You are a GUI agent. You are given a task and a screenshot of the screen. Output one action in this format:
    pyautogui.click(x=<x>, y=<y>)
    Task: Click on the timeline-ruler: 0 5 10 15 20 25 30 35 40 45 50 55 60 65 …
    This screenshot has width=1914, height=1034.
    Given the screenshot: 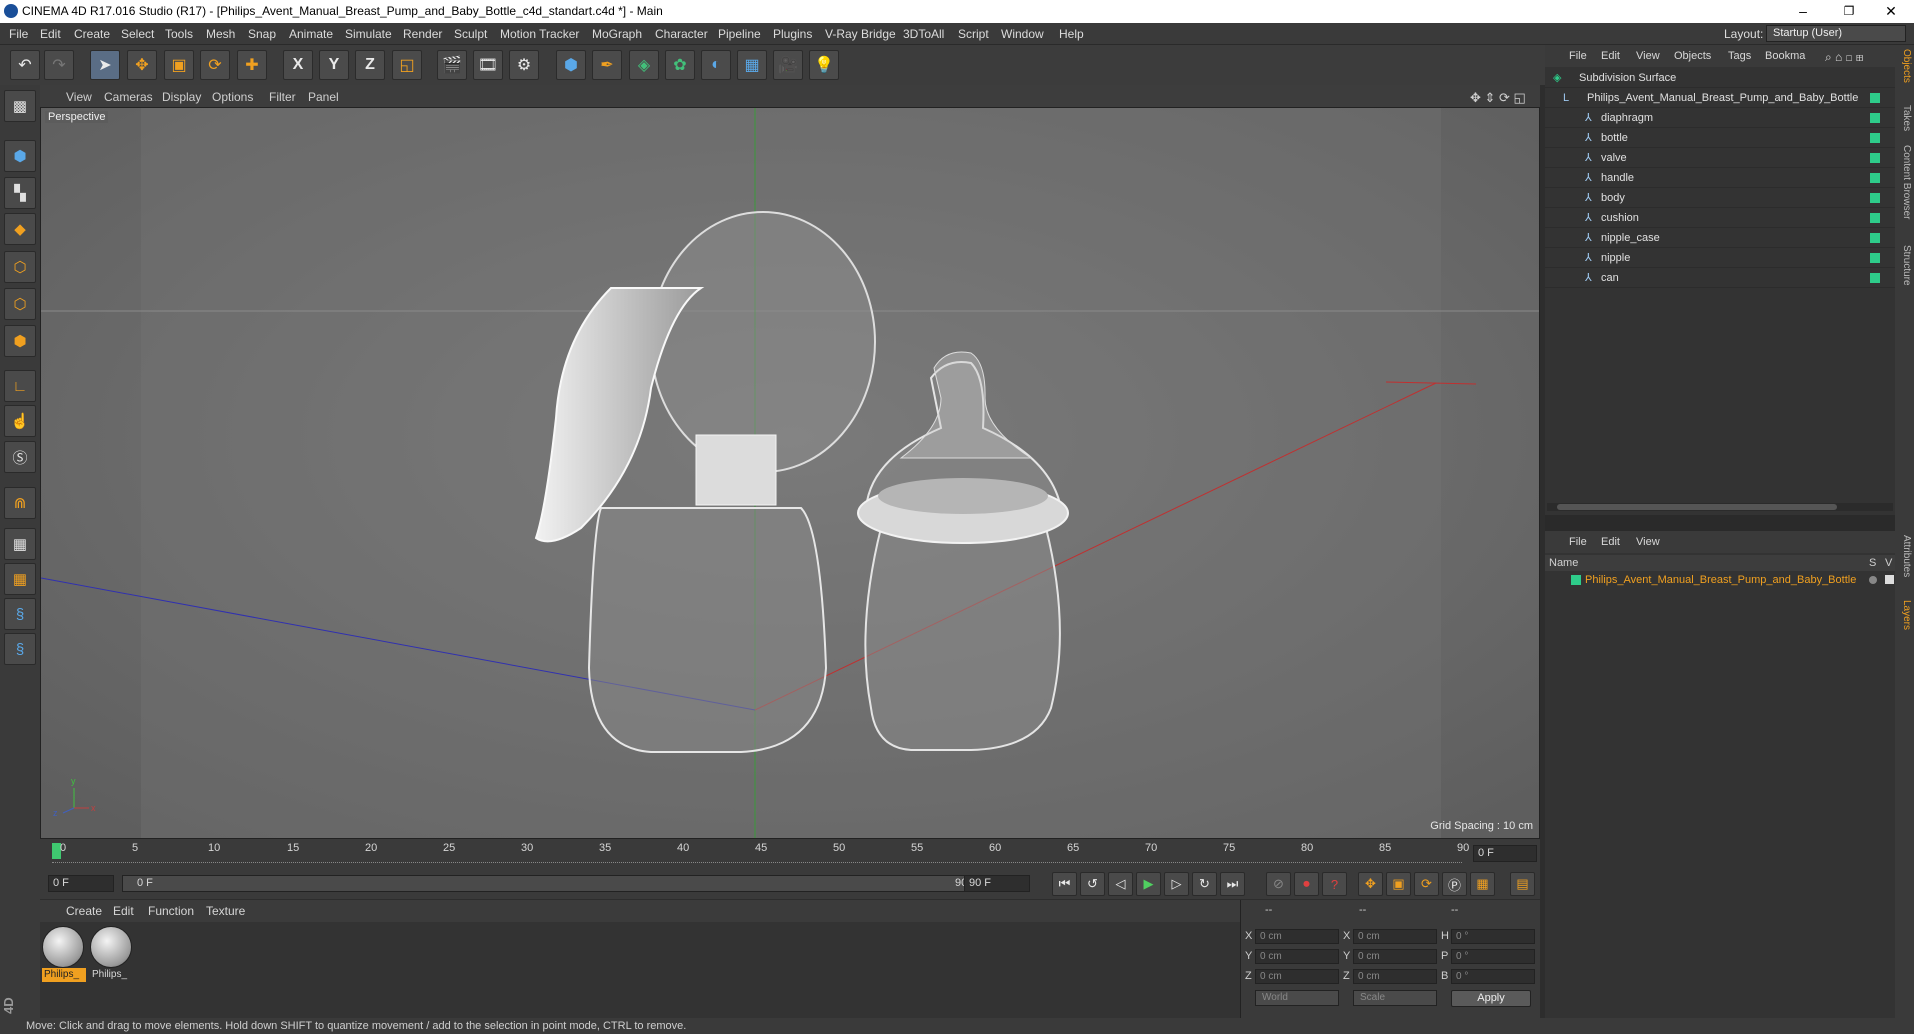 What is the action you would take?
    pyautogui.click(x=760, y=854)
    